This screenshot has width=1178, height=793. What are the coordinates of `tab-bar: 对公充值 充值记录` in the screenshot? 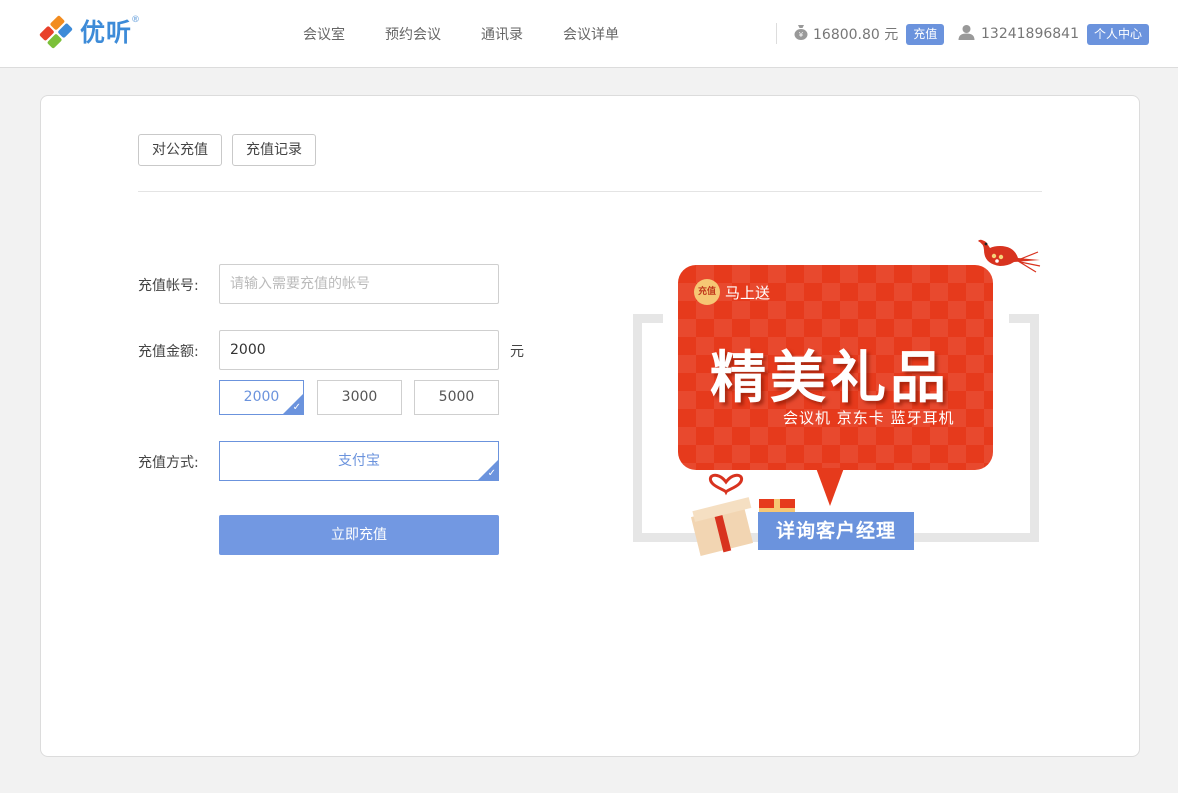 It's located at (232, 150).